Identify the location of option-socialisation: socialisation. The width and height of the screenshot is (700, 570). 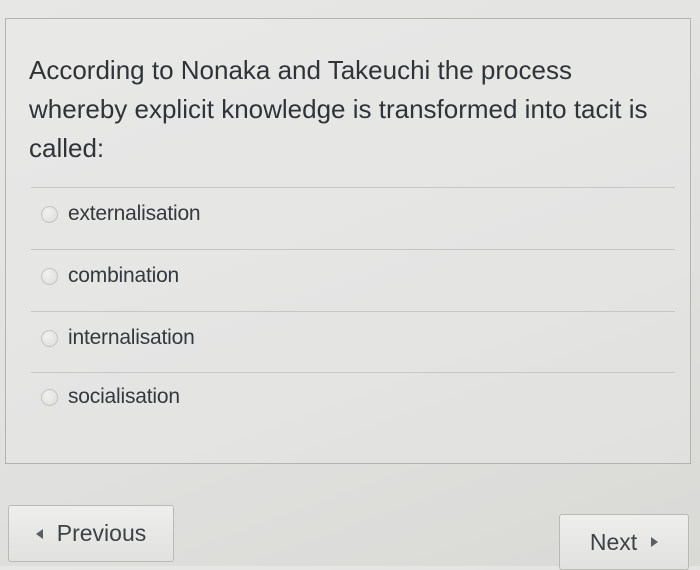
(110, 397).